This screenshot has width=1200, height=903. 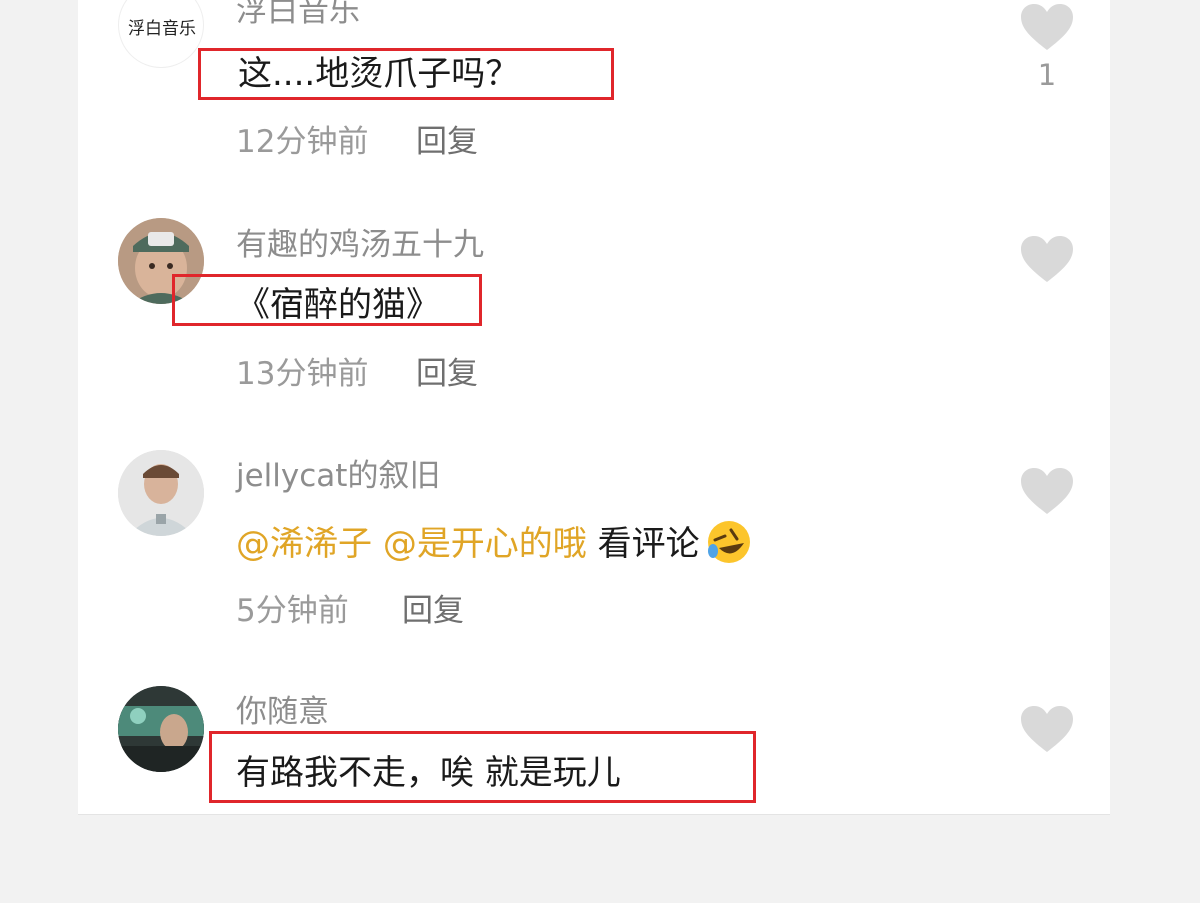 What do you see at coordinates (485, 544) in the screenshot?
I see `mention-link: @是开心的哦` at bounding box center [485, 544].